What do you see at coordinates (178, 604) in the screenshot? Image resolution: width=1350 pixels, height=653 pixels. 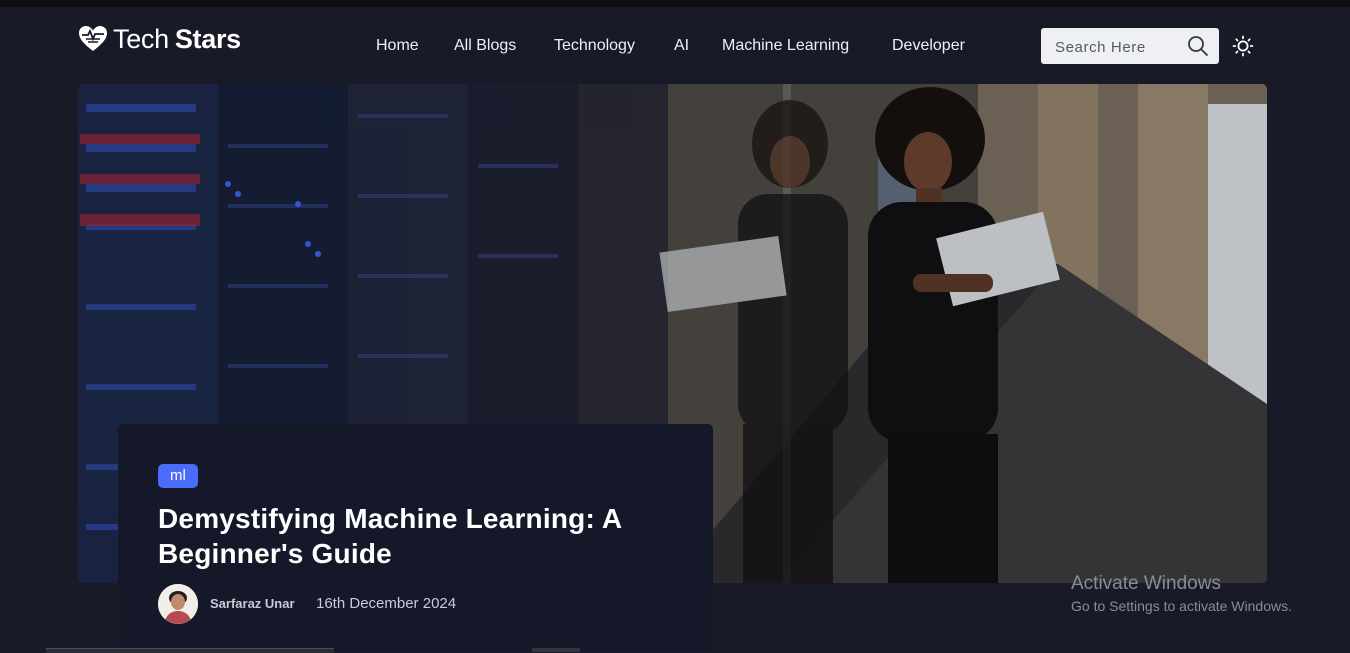 I see `author-avatar` at bounding box center [178, 604].